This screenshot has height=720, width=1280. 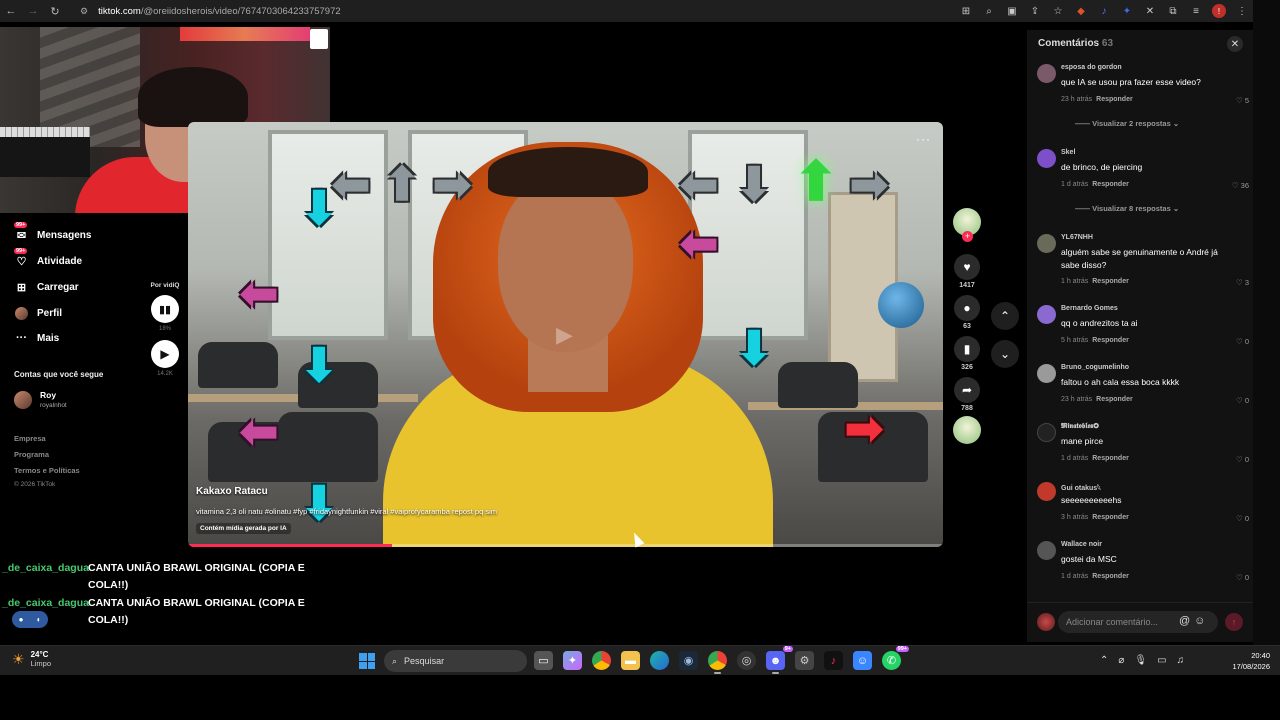 I want to click on comment-like: ♡ 36, so click(x=1240, y=185).